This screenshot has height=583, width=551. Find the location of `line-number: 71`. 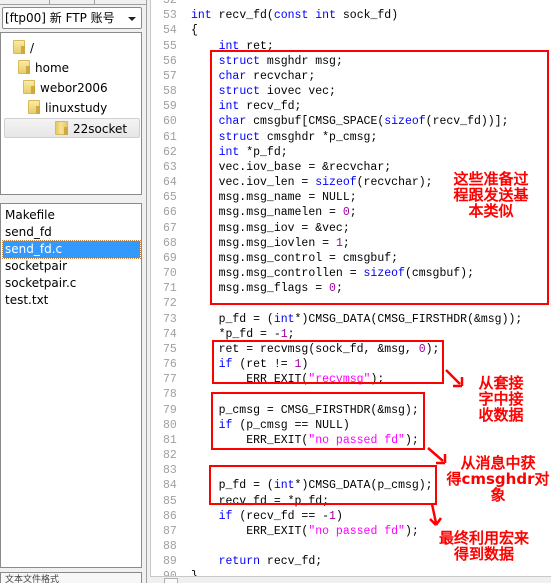

line-number: 71 is located at coordinates (170, 289).